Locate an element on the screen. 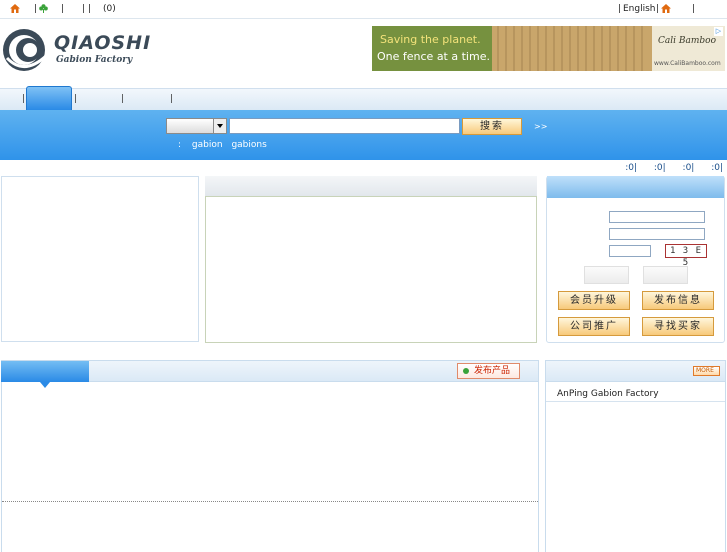 The height and width of the screenshot is (552, 727). right-panel-body is located at coordinates (635, 467).